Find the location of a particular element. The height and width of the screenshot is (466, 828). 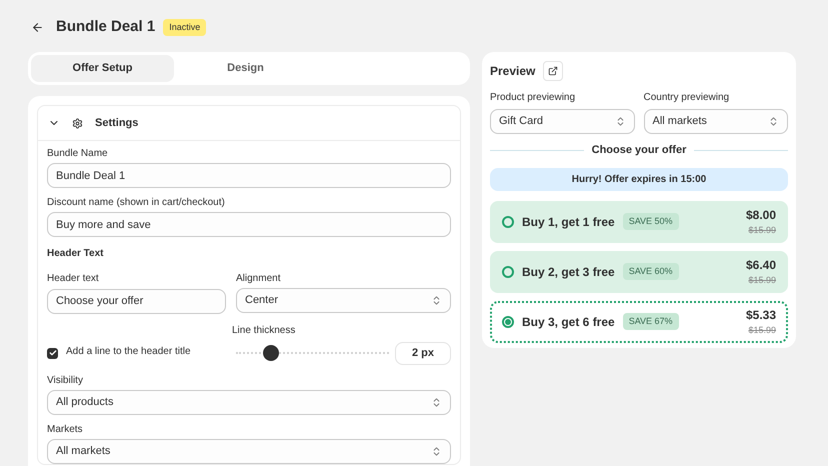

gear-icon is located at coordinates (77, 123).